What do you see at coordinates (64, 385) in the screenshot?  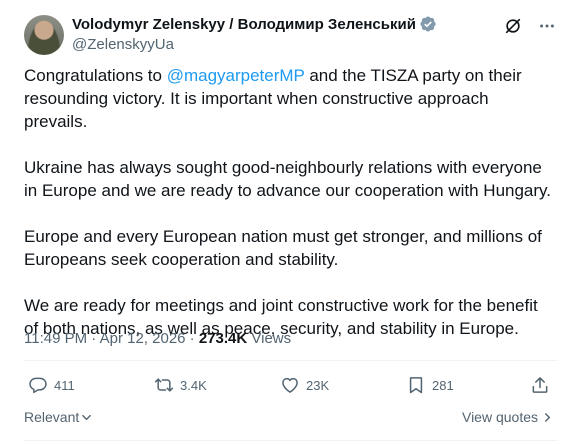 I see `reply-count: 411` at bounding box center [64, 385].